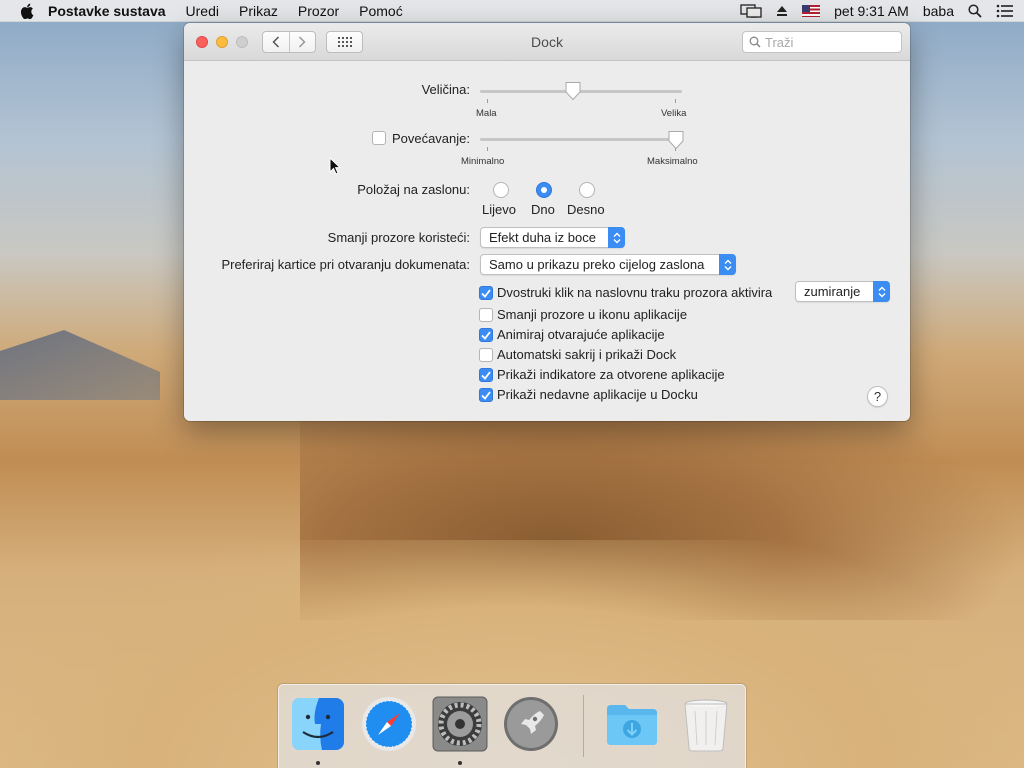 The image size is (1024, 768). What do you see at coordinates (389, 724) in the screenshot?
I see `safari-icon` at bounding box center [389, 724].